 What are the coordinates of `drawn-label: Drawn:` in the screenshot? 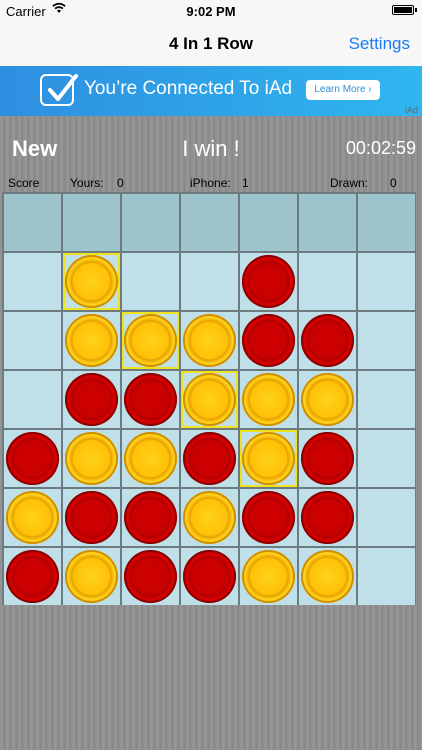 It's located at (349, 183).